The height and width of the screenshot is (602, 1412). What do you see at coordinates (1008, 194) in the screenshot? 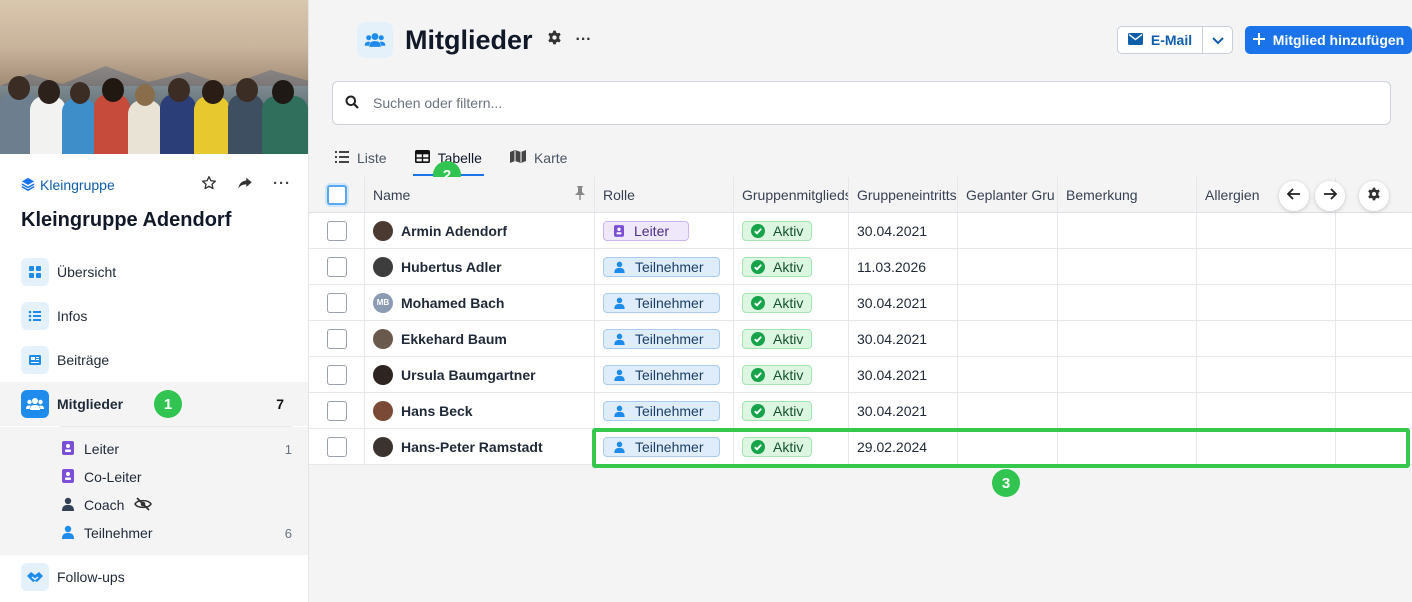
I see `column-header-geplant: Geplanter Gru` at bounding box center [1008, 194].